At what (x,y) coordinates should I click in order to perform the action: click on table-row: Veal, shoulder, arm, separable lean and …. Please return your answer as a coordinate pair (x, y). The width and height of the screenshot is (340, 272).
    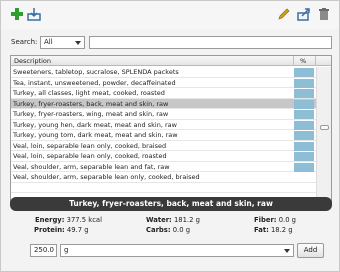
    Looking at the image, I should click on (163, 167).